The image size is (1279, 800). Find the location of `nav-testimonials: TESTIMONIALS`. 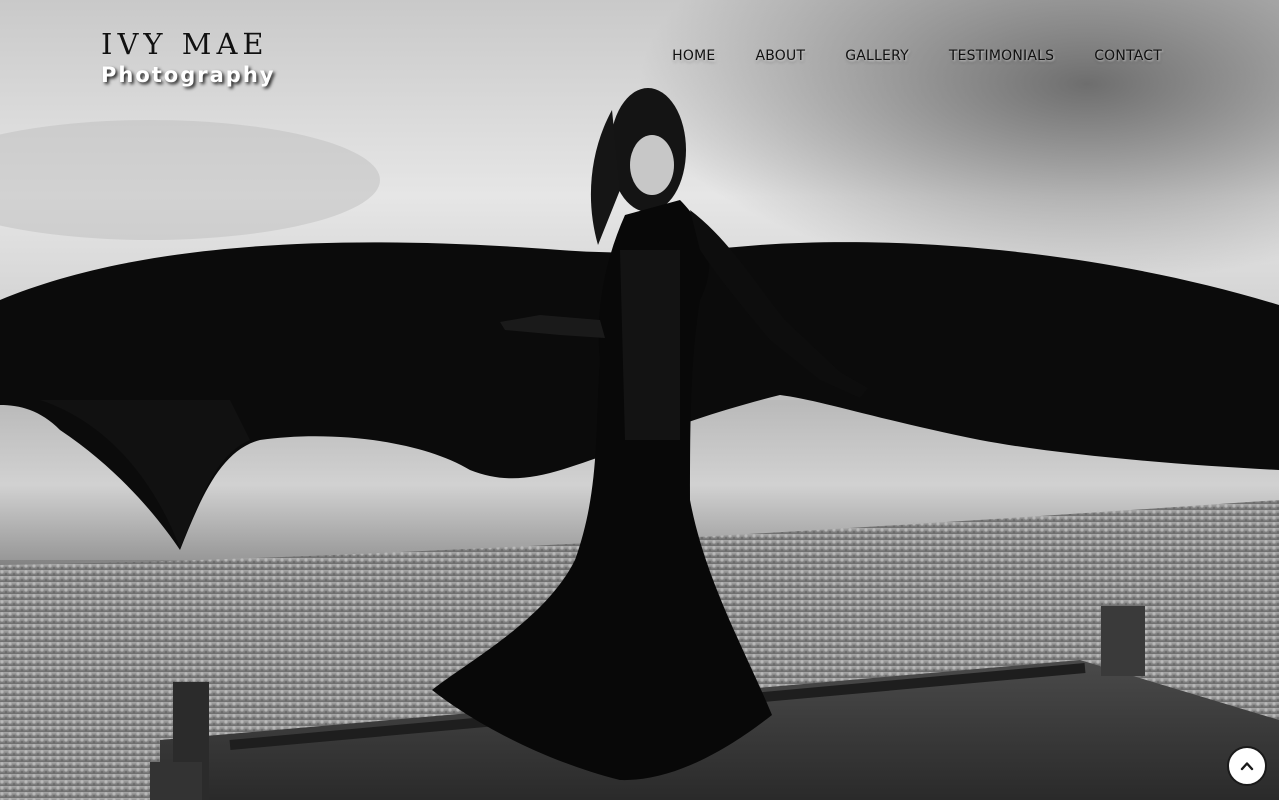

nav-testimonials: TESTIMONIALS is located at coordinates (1001, 56).